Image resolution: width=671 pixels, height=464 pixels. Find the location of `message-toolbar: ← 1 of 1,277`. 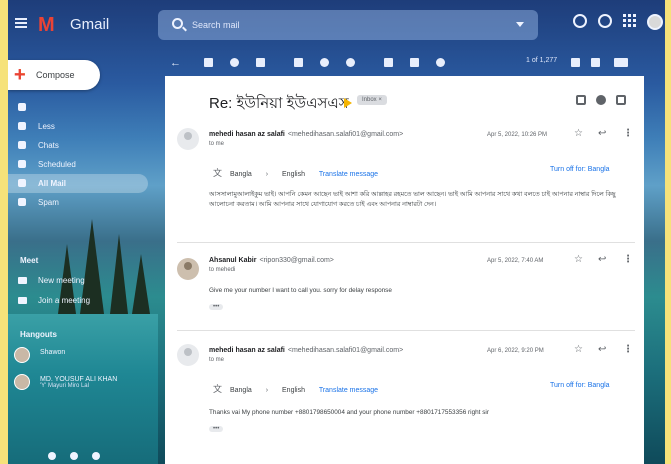

message-toolbar: ← 1 of 1,277 is located at coordinates (401, 63).